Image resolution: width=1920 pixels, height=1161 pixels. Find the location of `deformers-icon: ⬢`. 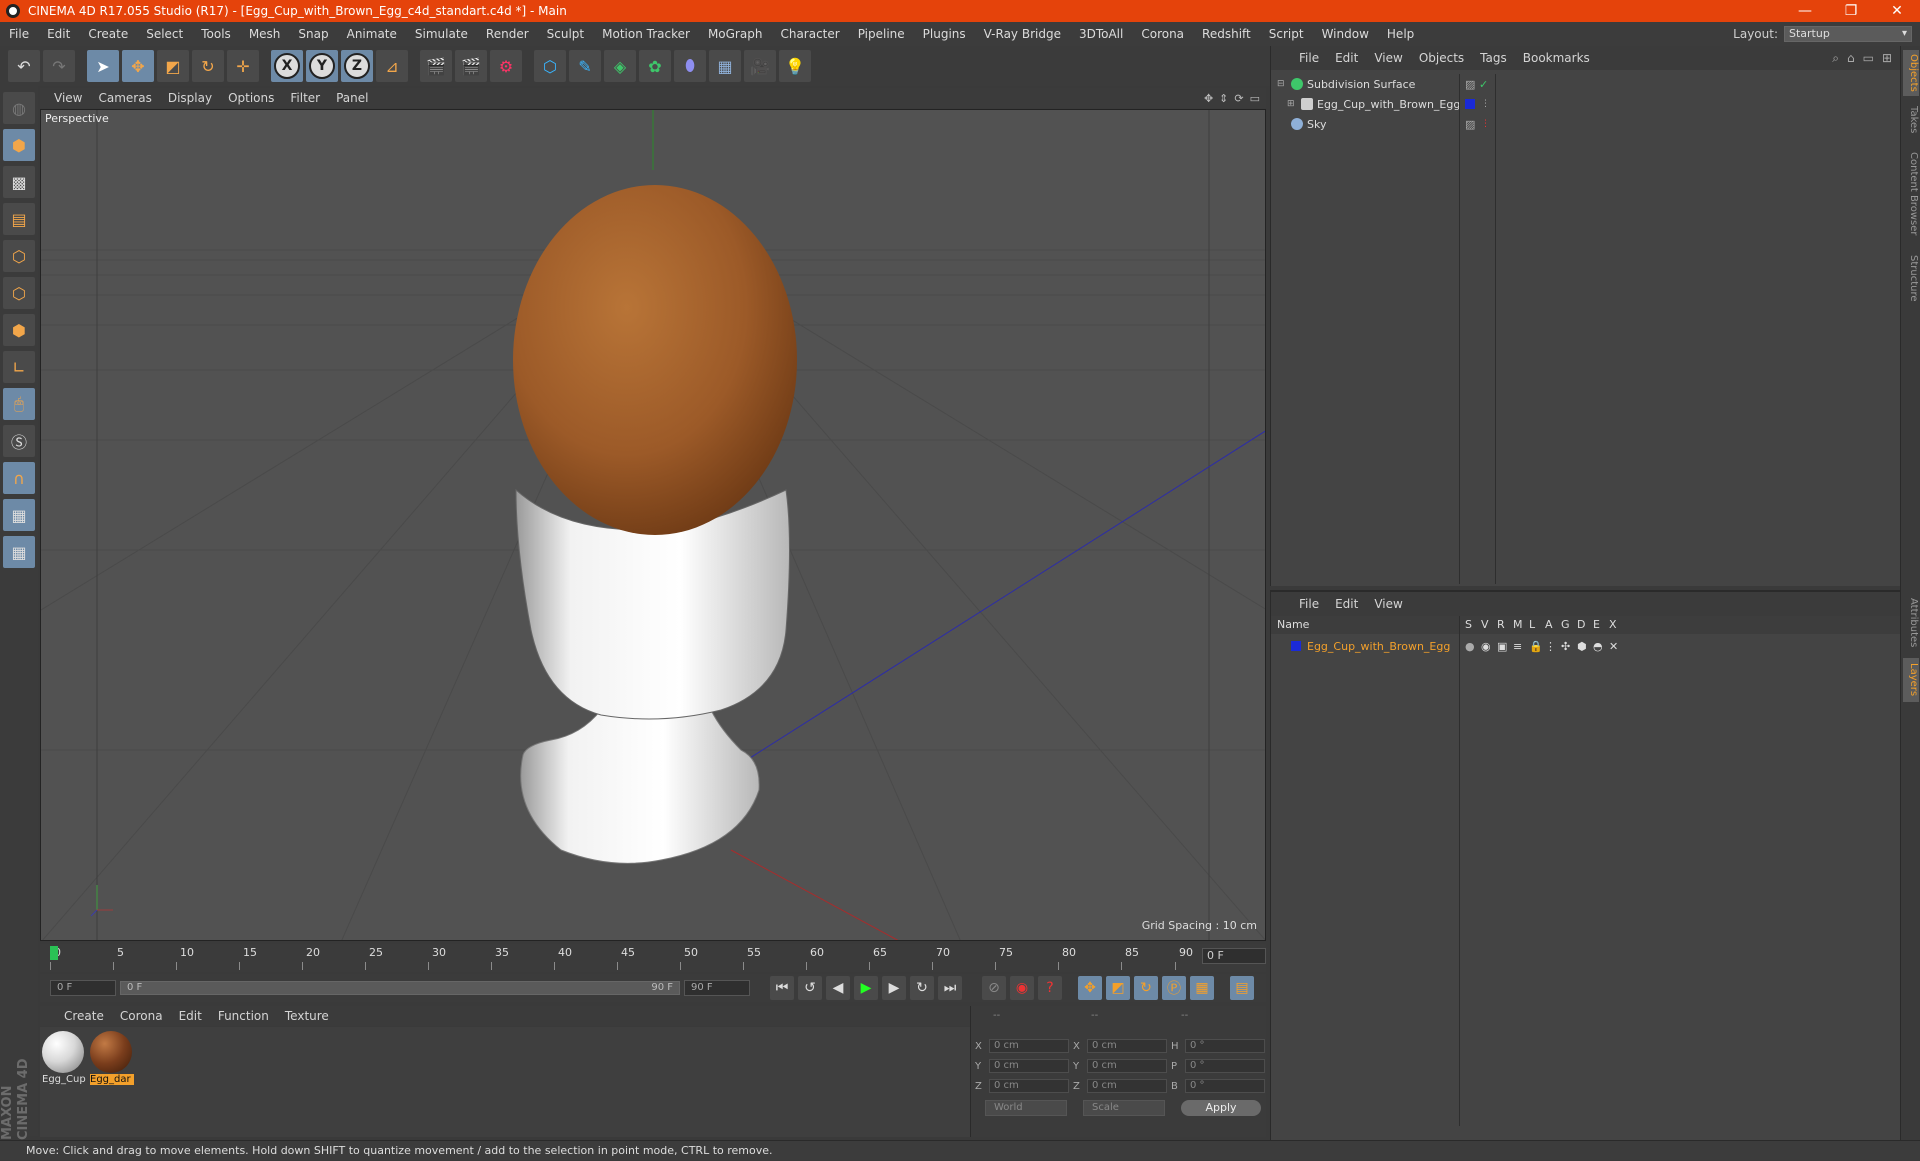

deformers-icon: ⬢ is located at coordinates (1582, 646).